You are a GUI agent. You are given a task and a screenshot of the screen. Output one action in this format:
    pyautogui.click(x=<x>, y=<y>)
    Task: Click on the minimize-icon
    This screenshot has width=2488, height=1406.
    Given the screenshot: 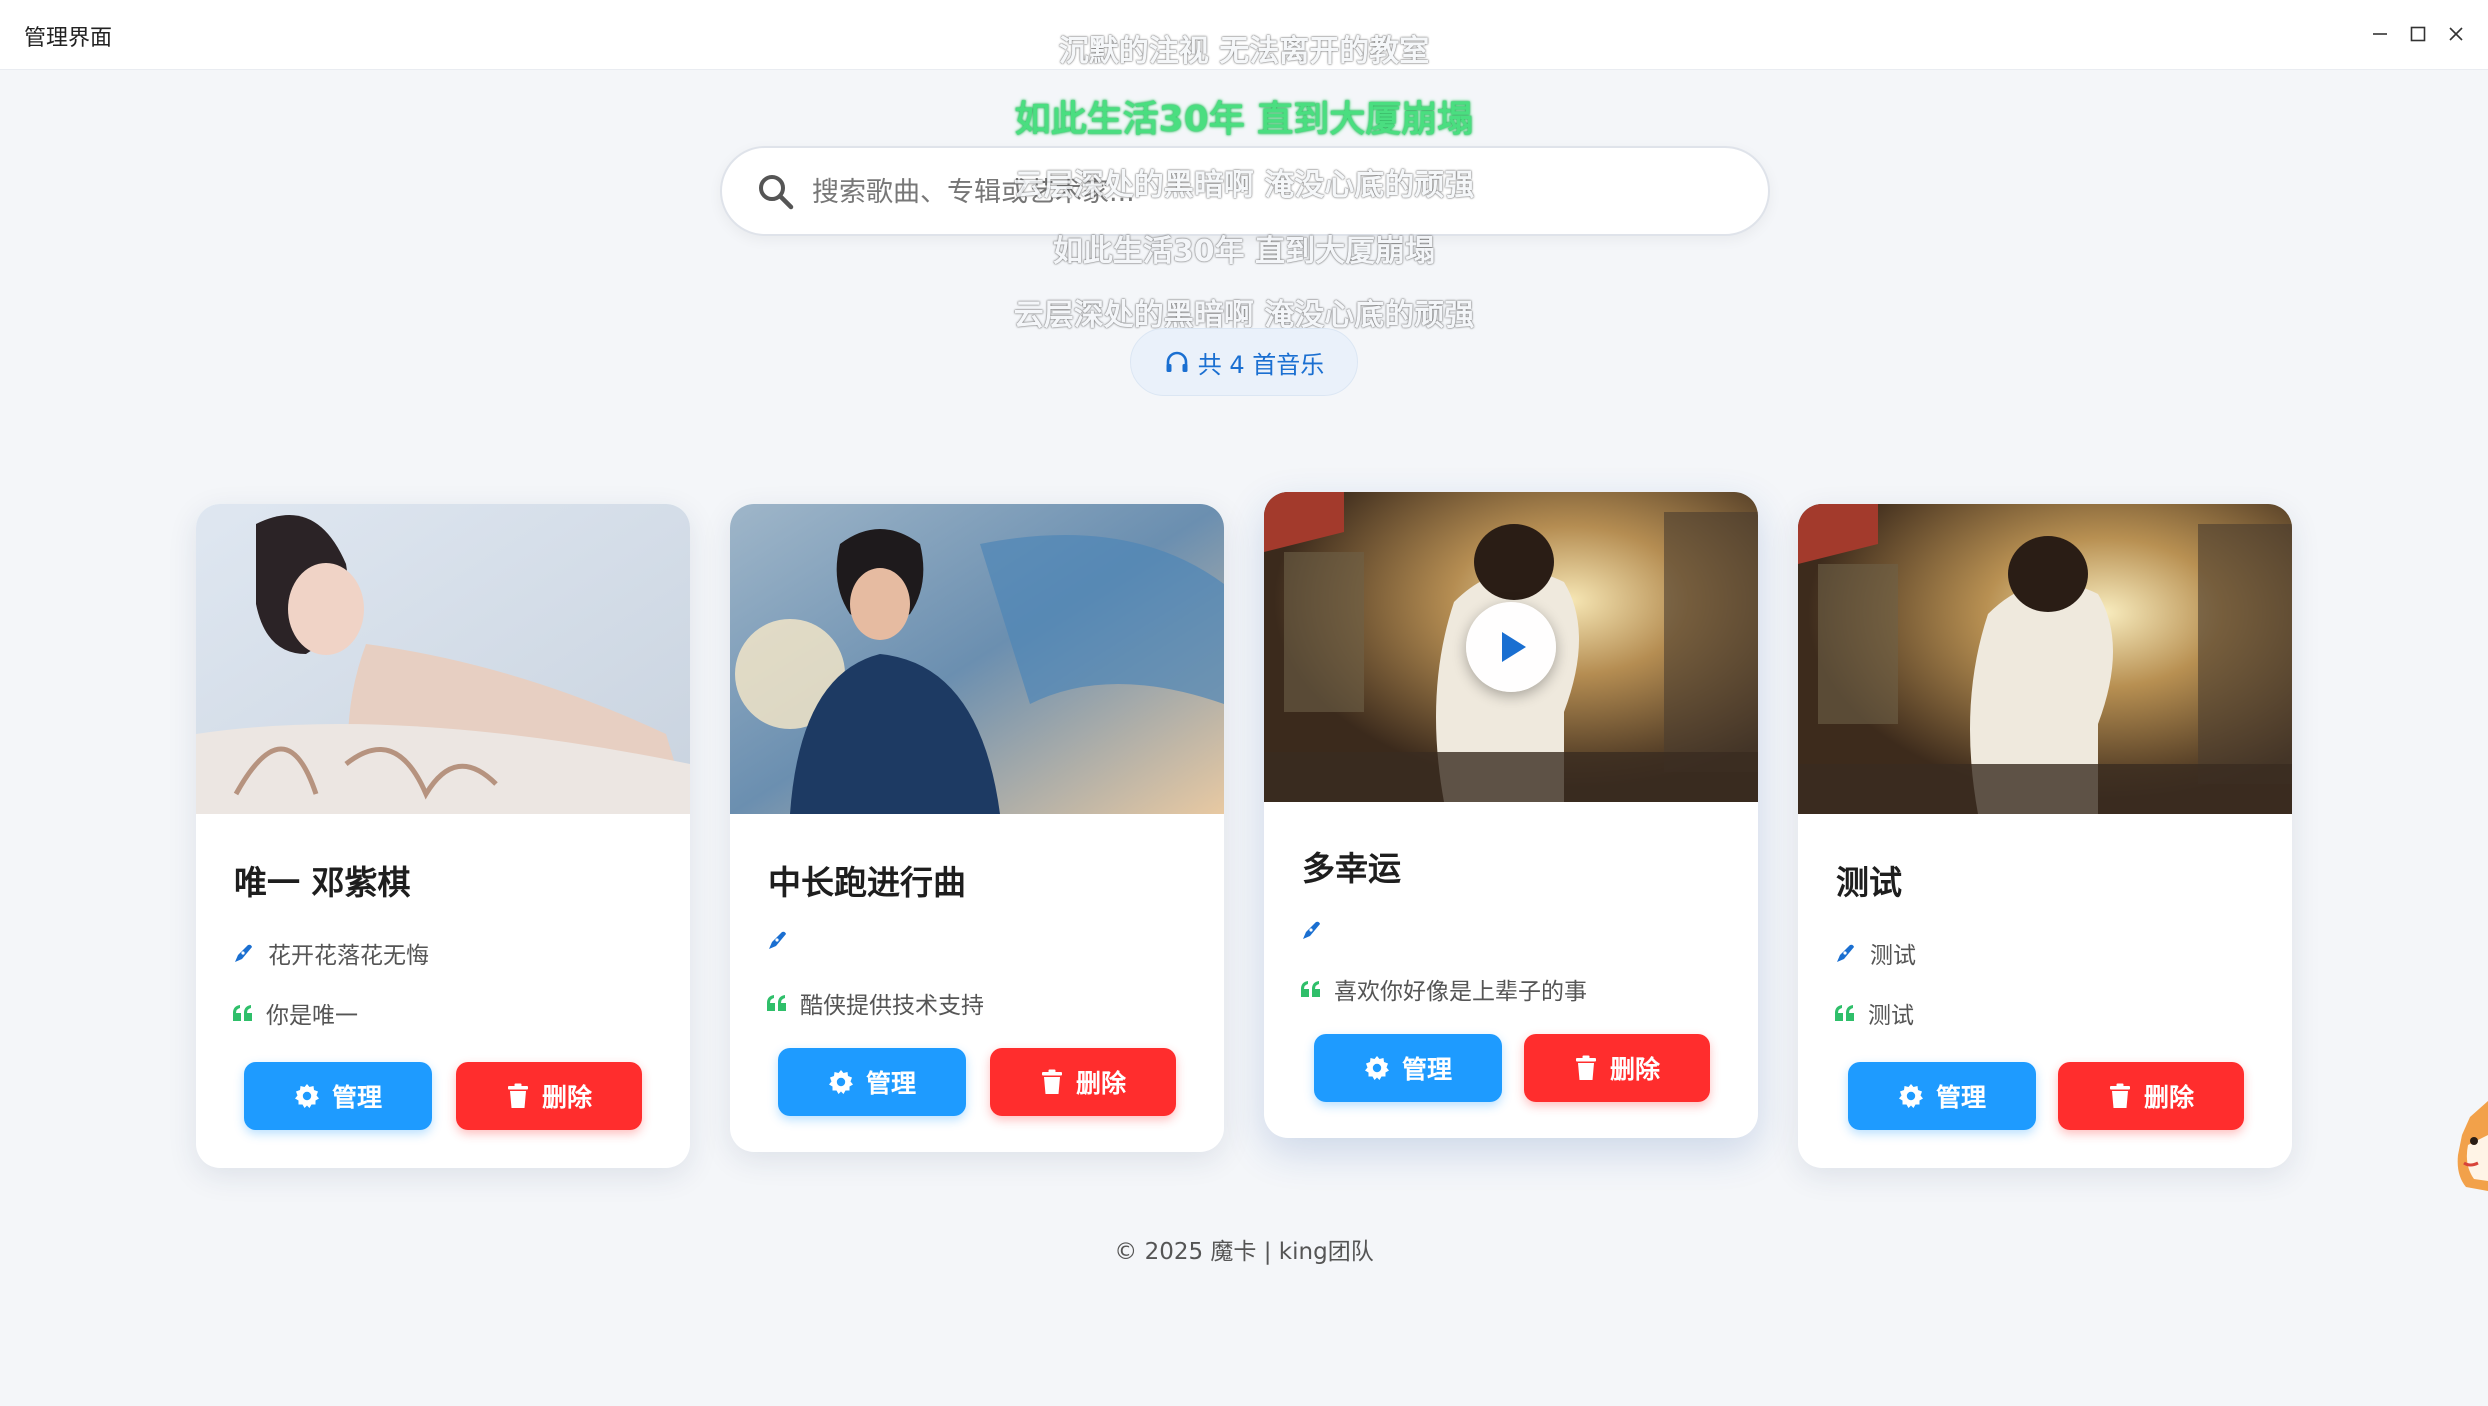 What is the action you would take?
    pyautogui.click(x=2380, y=34)
    